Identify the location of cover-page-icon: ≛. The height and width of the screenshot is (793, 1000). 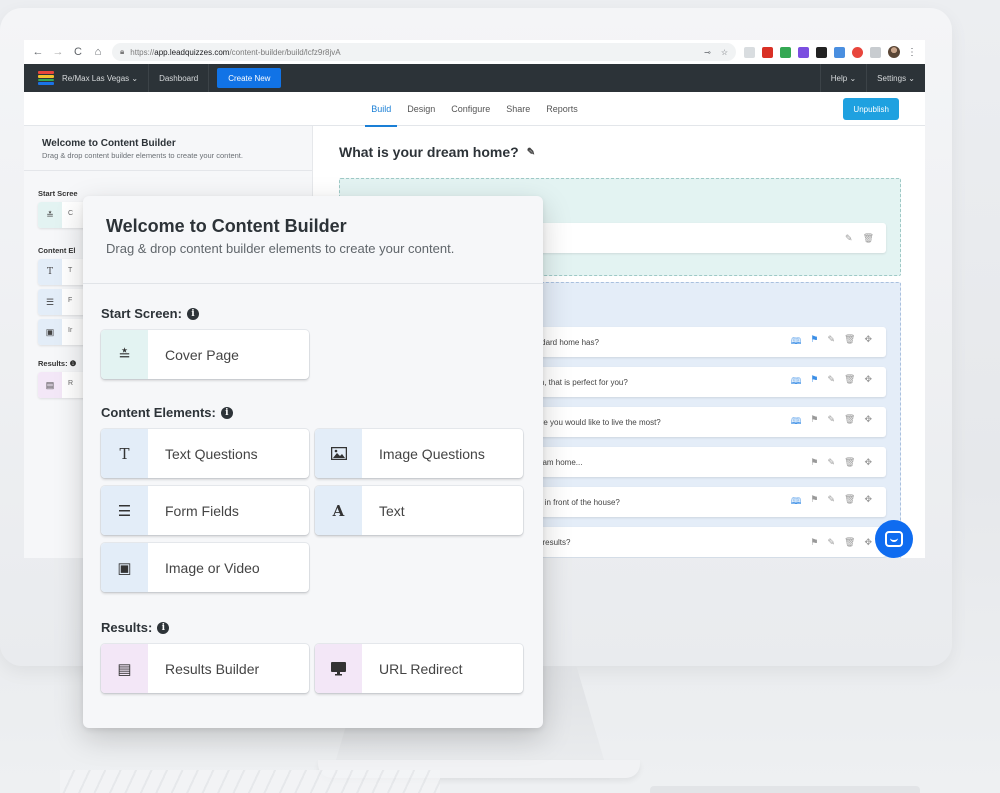
(50, 215).